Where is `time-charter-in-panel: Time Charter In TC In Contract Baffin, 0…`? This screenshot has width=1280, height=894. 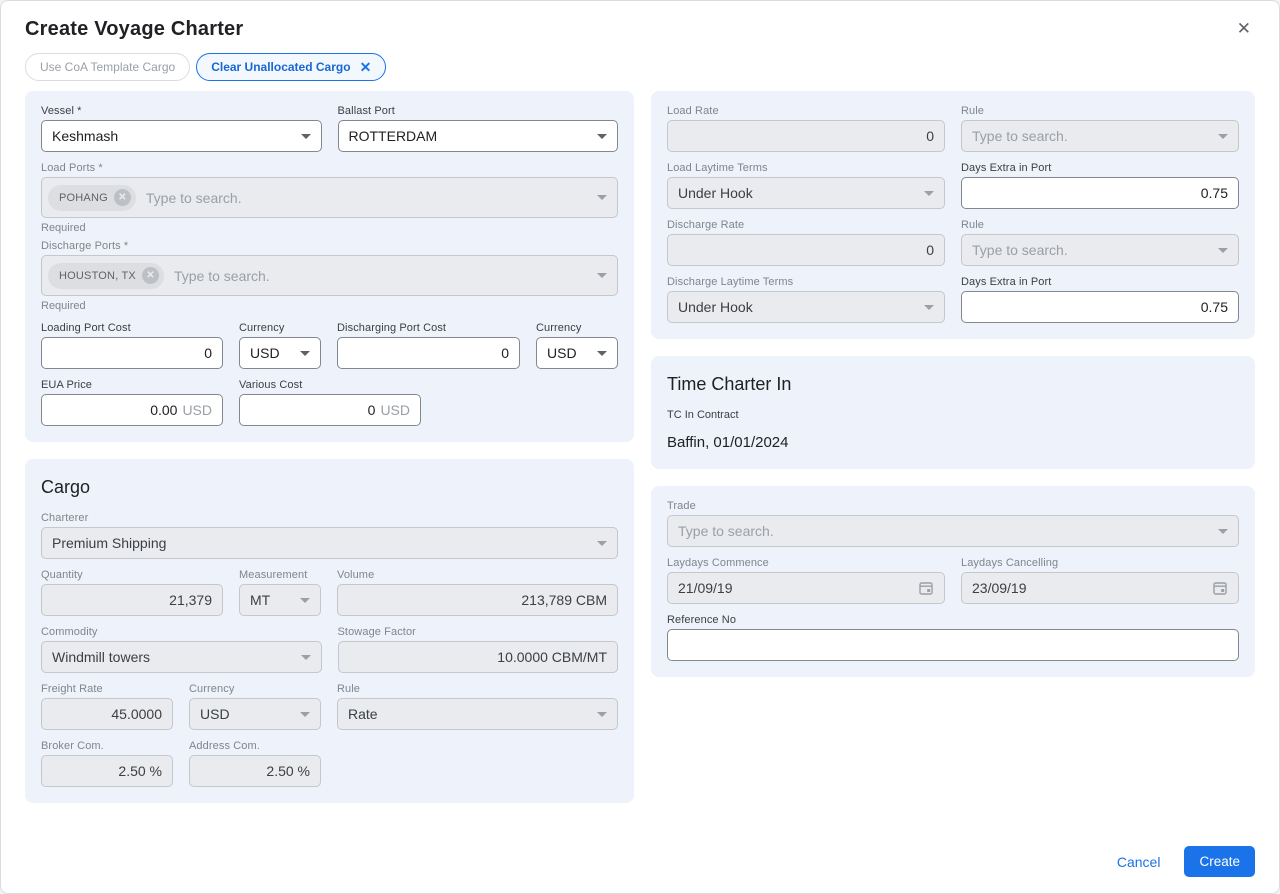 time-charter-in-panel: Time Charter In TC In Contract Baffin, 0… is located at coordinates (953, 412).